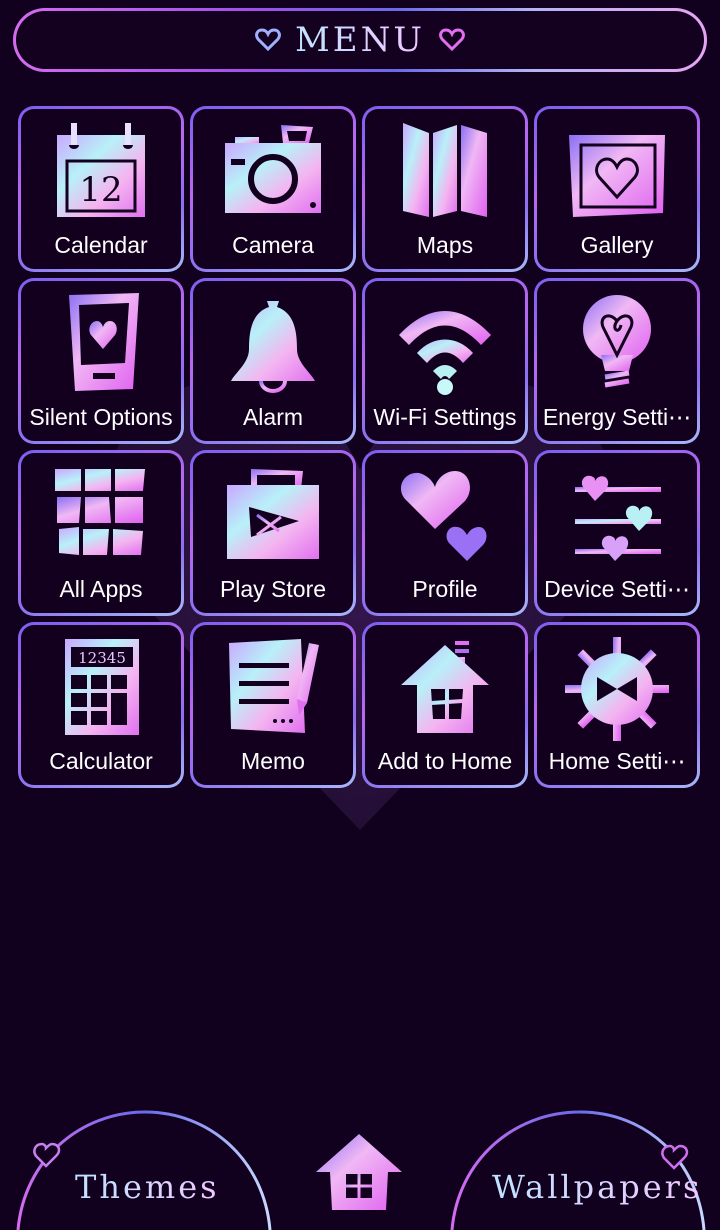 This screenshot has height=1230, width=720. I want to click on tile-calendar: 12 Calendar, so click(101, 189).